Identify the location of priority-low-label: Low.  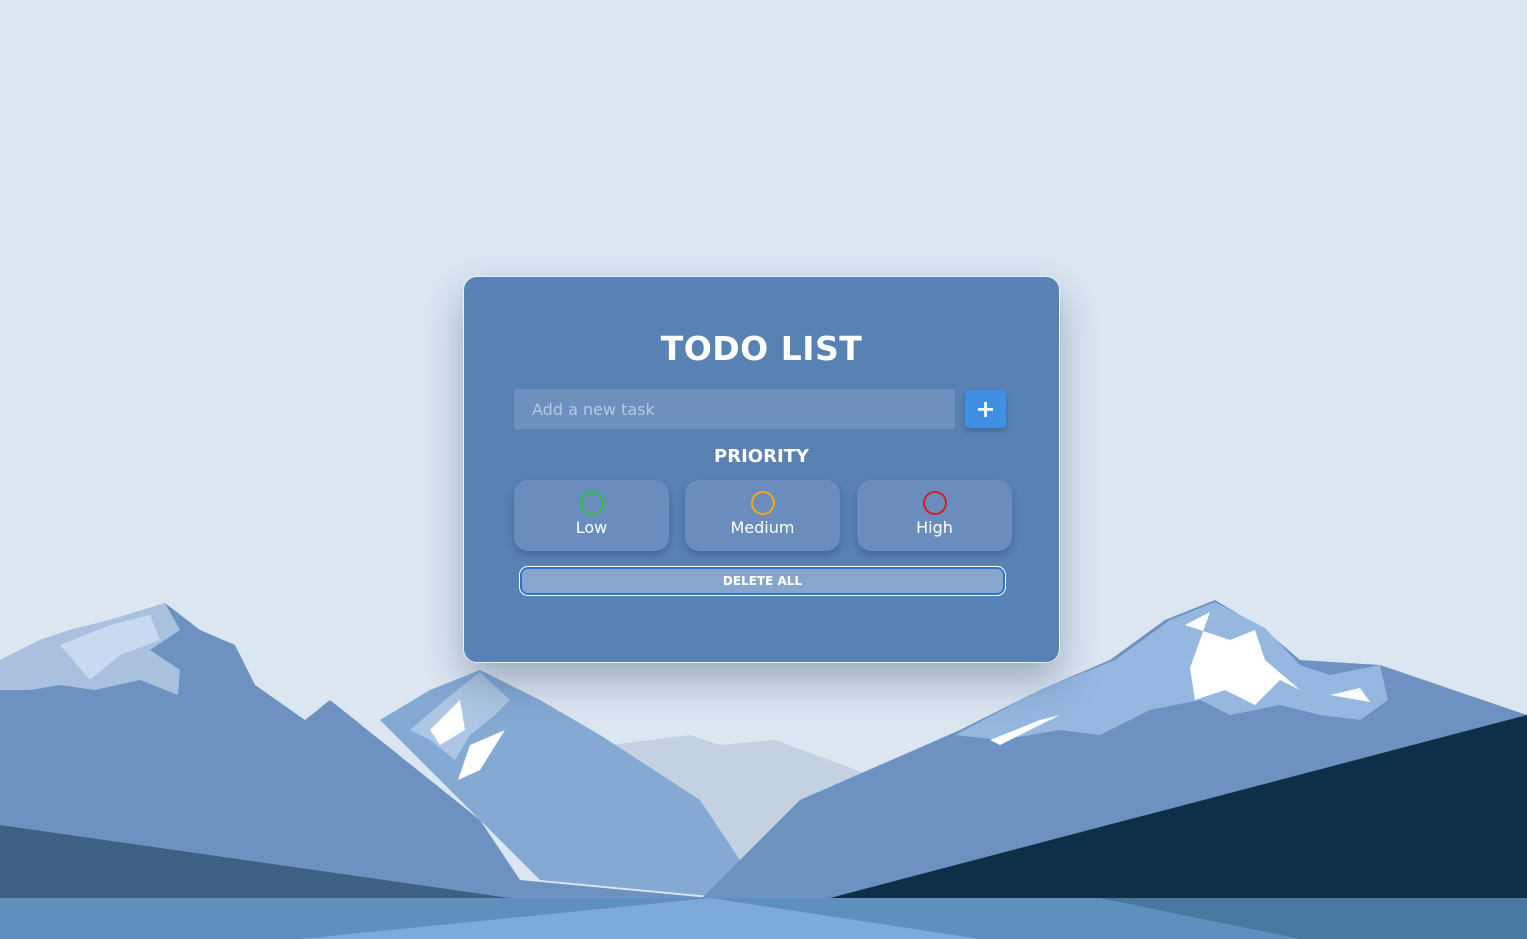
(591, 527).